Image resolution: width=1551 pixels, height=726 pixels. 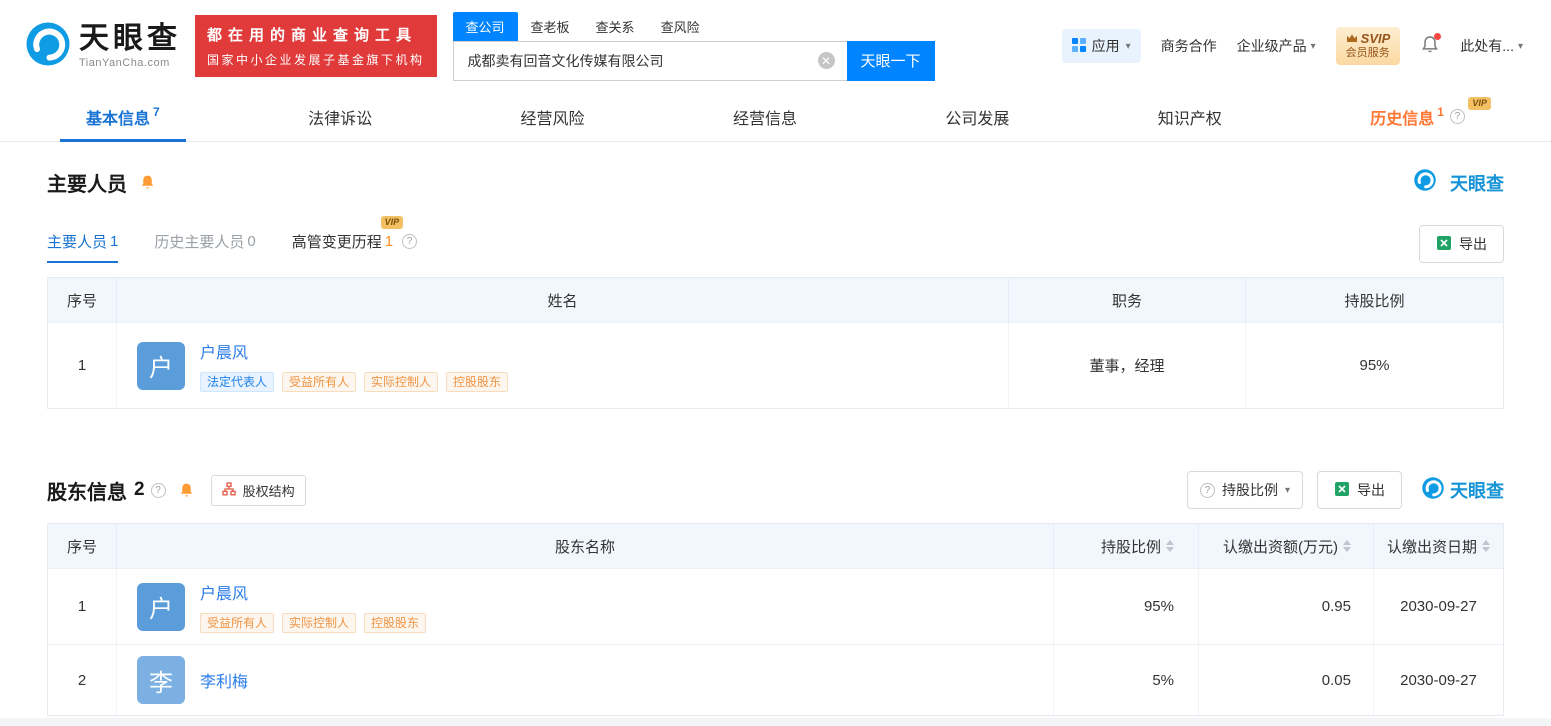 I want to click on amount-value: 0.05, so click(x=1285, y=680).